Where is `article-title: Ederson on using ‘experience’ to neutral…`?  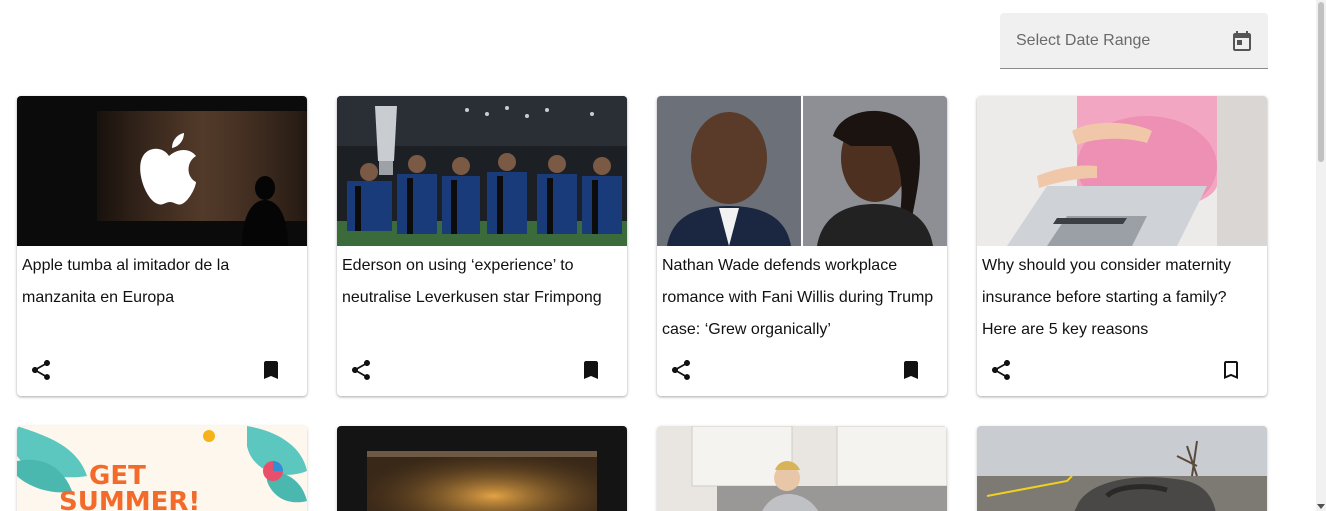 article-title: Ederson on using ‘experience’ to neutral… is located at coordinates (482, 282).